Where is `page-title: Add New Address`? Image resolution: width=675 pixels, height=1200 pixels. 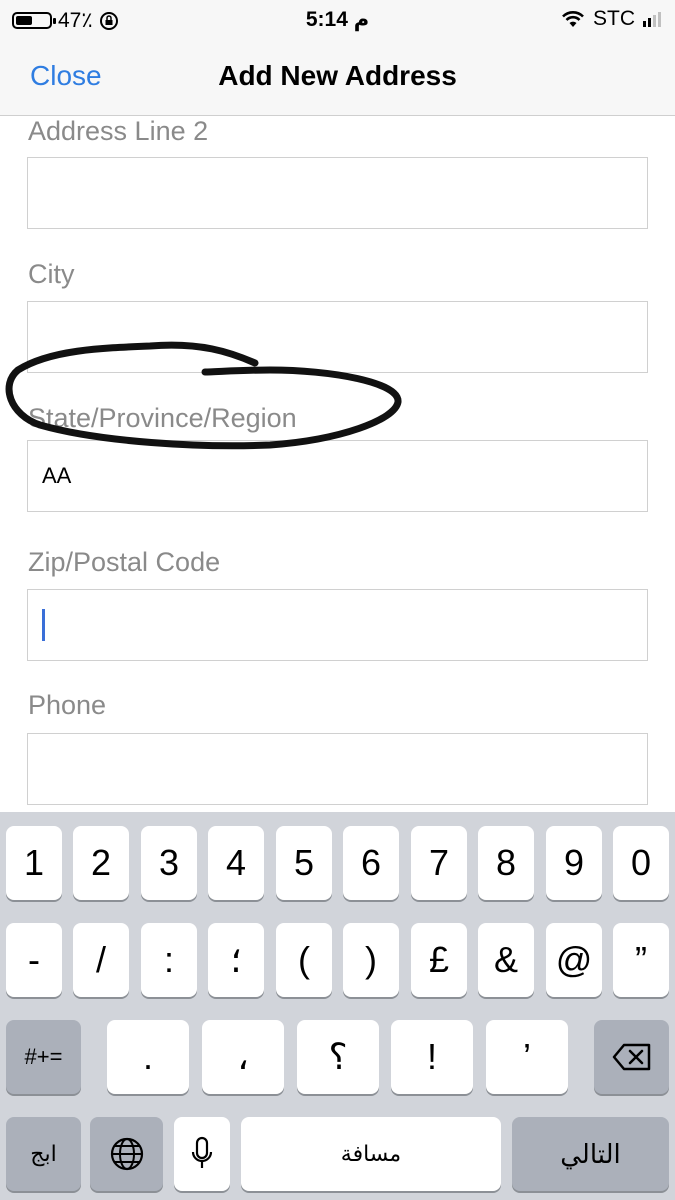
page-title: Add New Address is located at coordinates (337, 75).